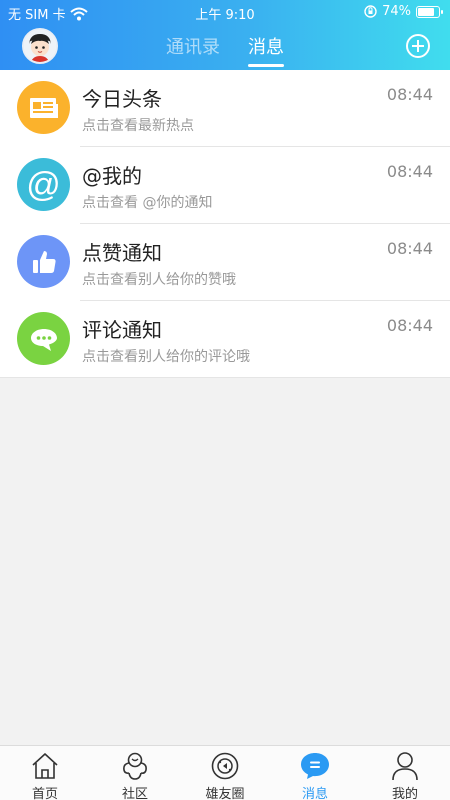  What do you see at coordinates (225, 339) in the screenshot?
I see `list-item-comments: 评论通知 点击查看别人给你的评论哦 08:44` at bounding box center [225, 339].